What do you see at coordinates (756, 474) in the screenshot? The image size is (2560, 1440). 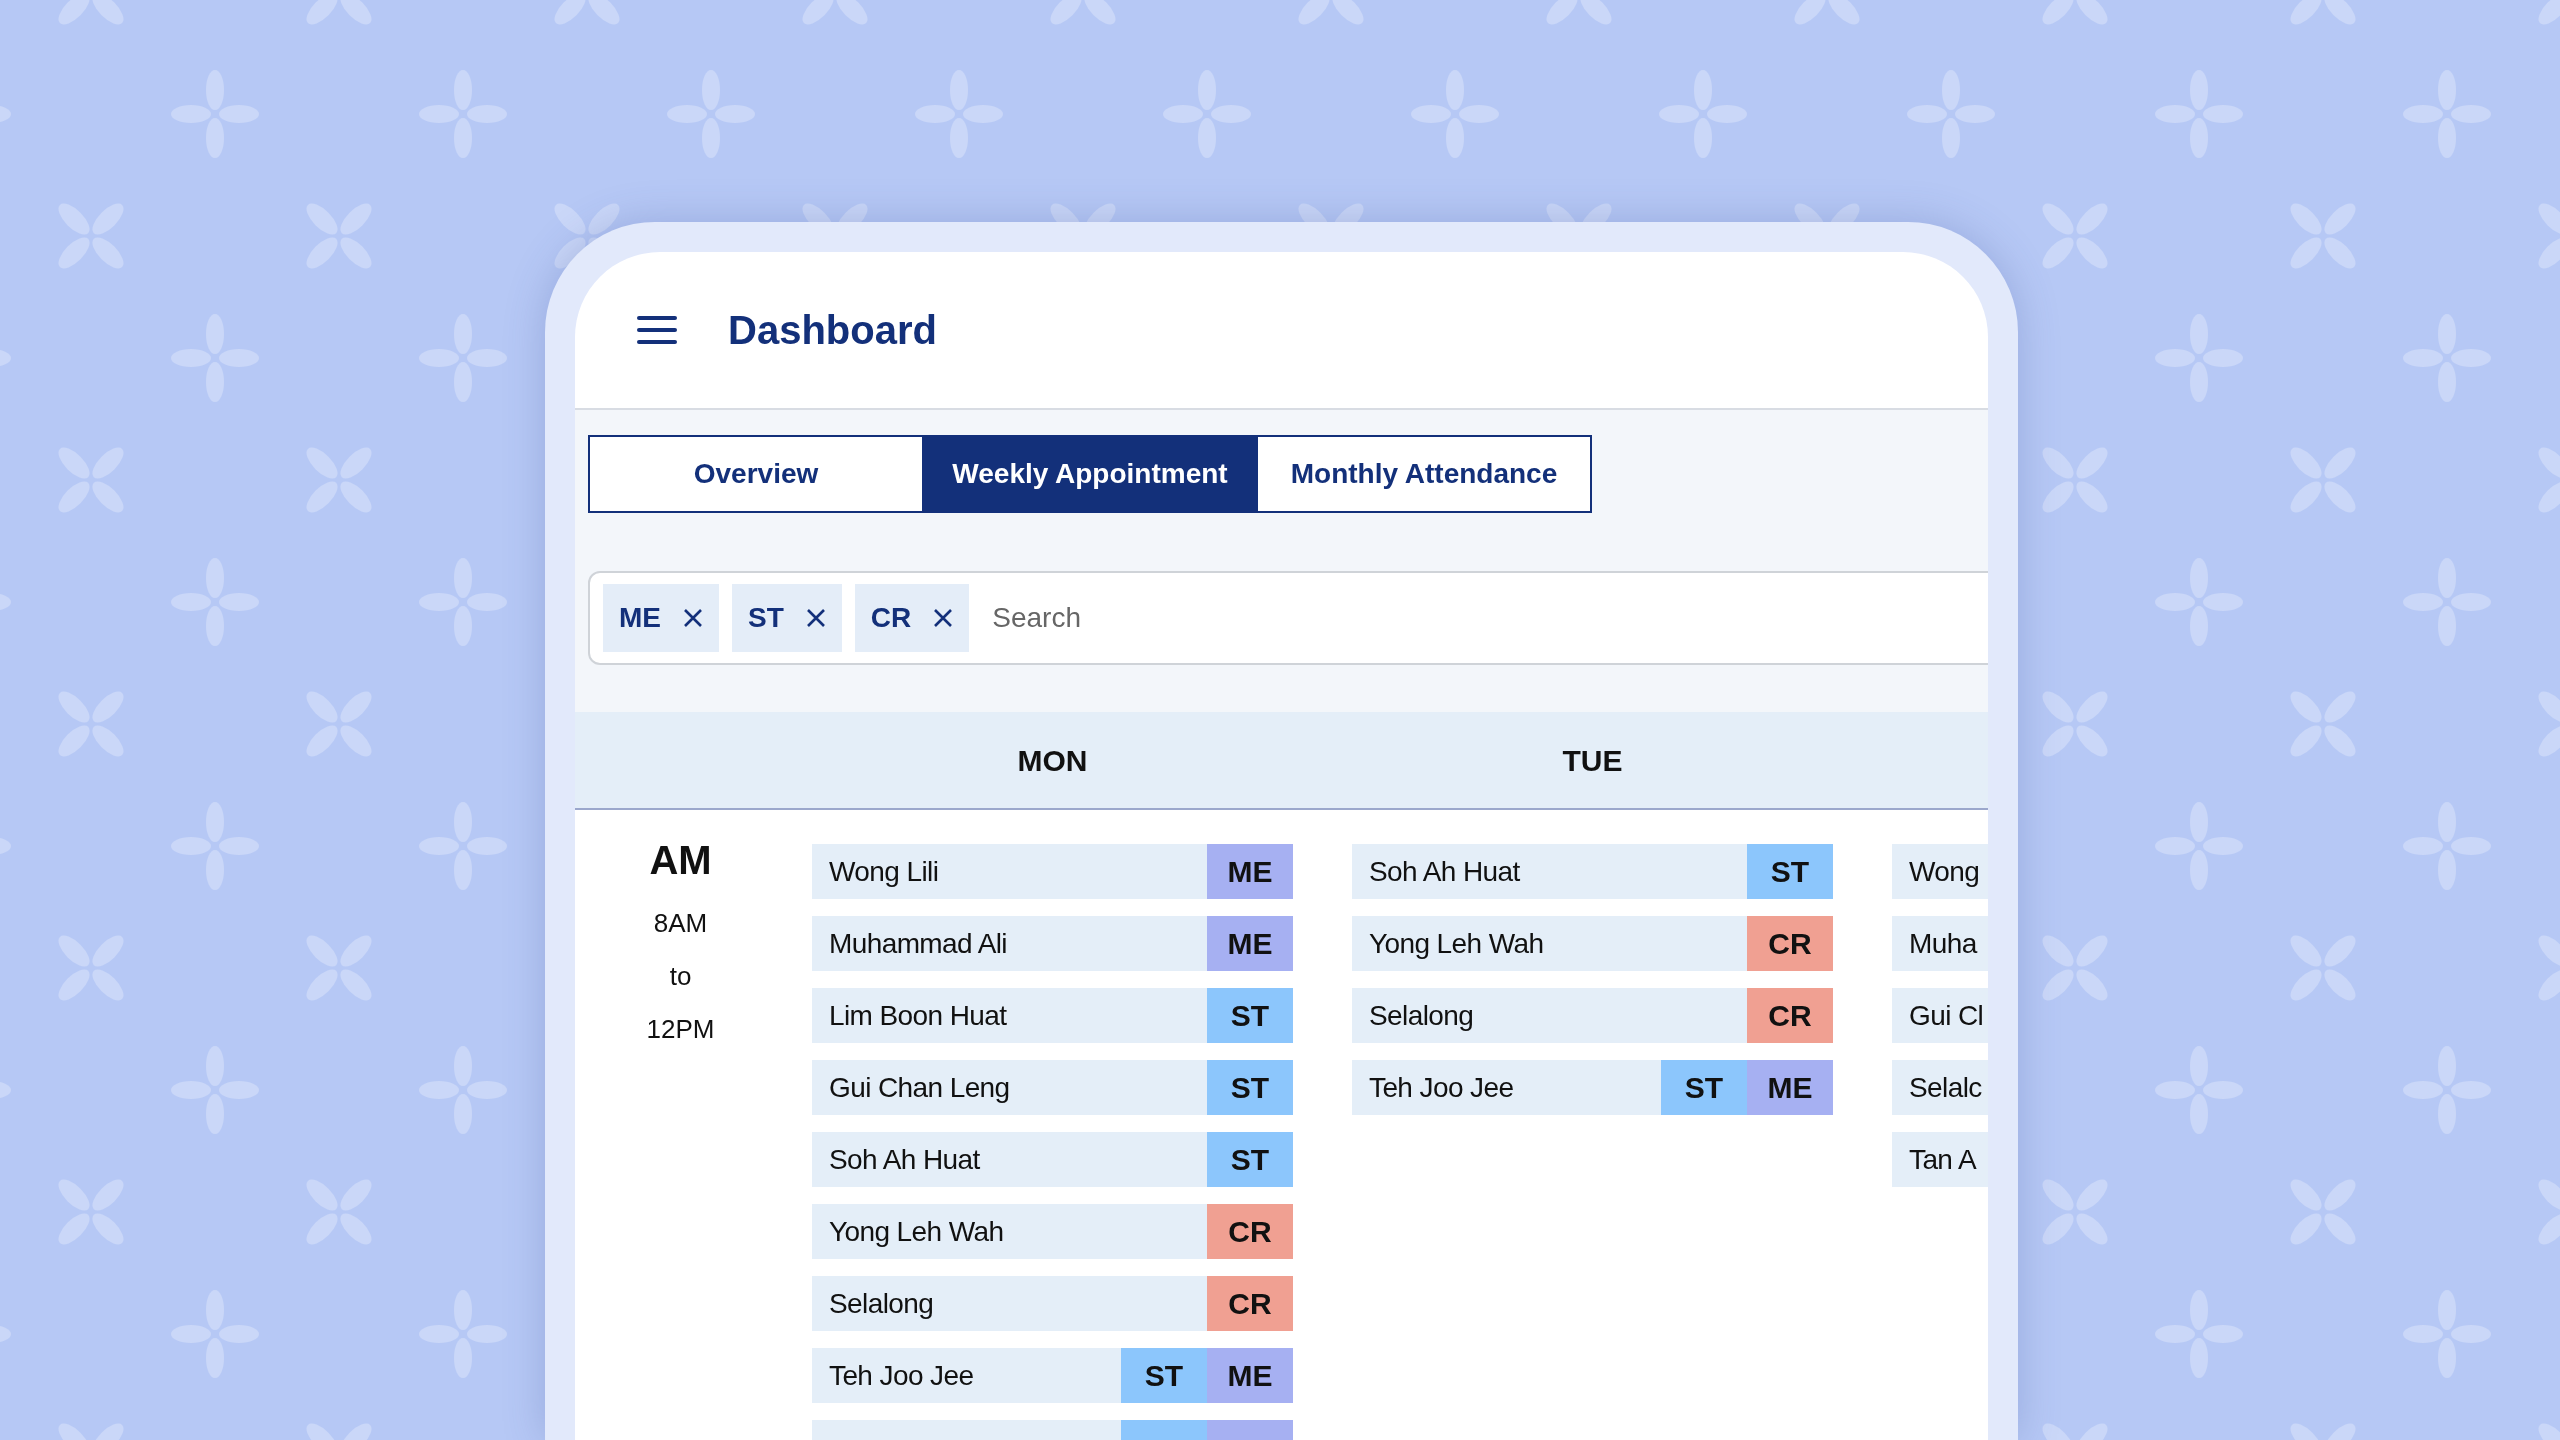 I see `tab: Overview` at bounding box center [756, 474].